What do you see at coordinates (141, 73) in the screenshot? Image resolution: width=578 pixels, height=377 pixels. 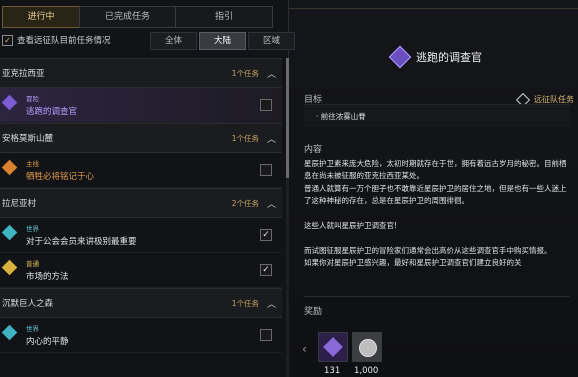 I see `region-header: 亚克拉西亚 1个任务 ︿` at bounding box center [141, 73].